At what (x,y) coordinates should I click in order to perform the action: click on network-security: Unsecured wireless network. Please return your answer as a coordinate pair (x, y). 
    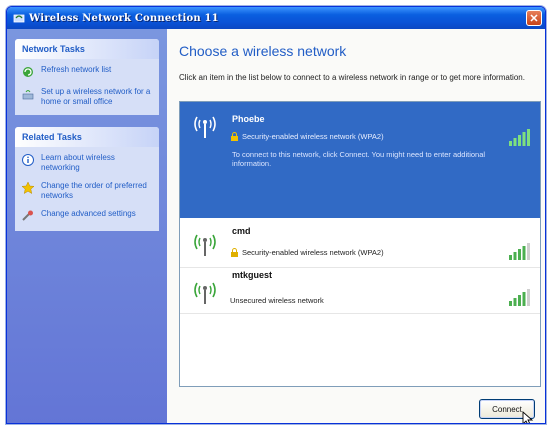
    Looking at the image, I should click on (277, 300).